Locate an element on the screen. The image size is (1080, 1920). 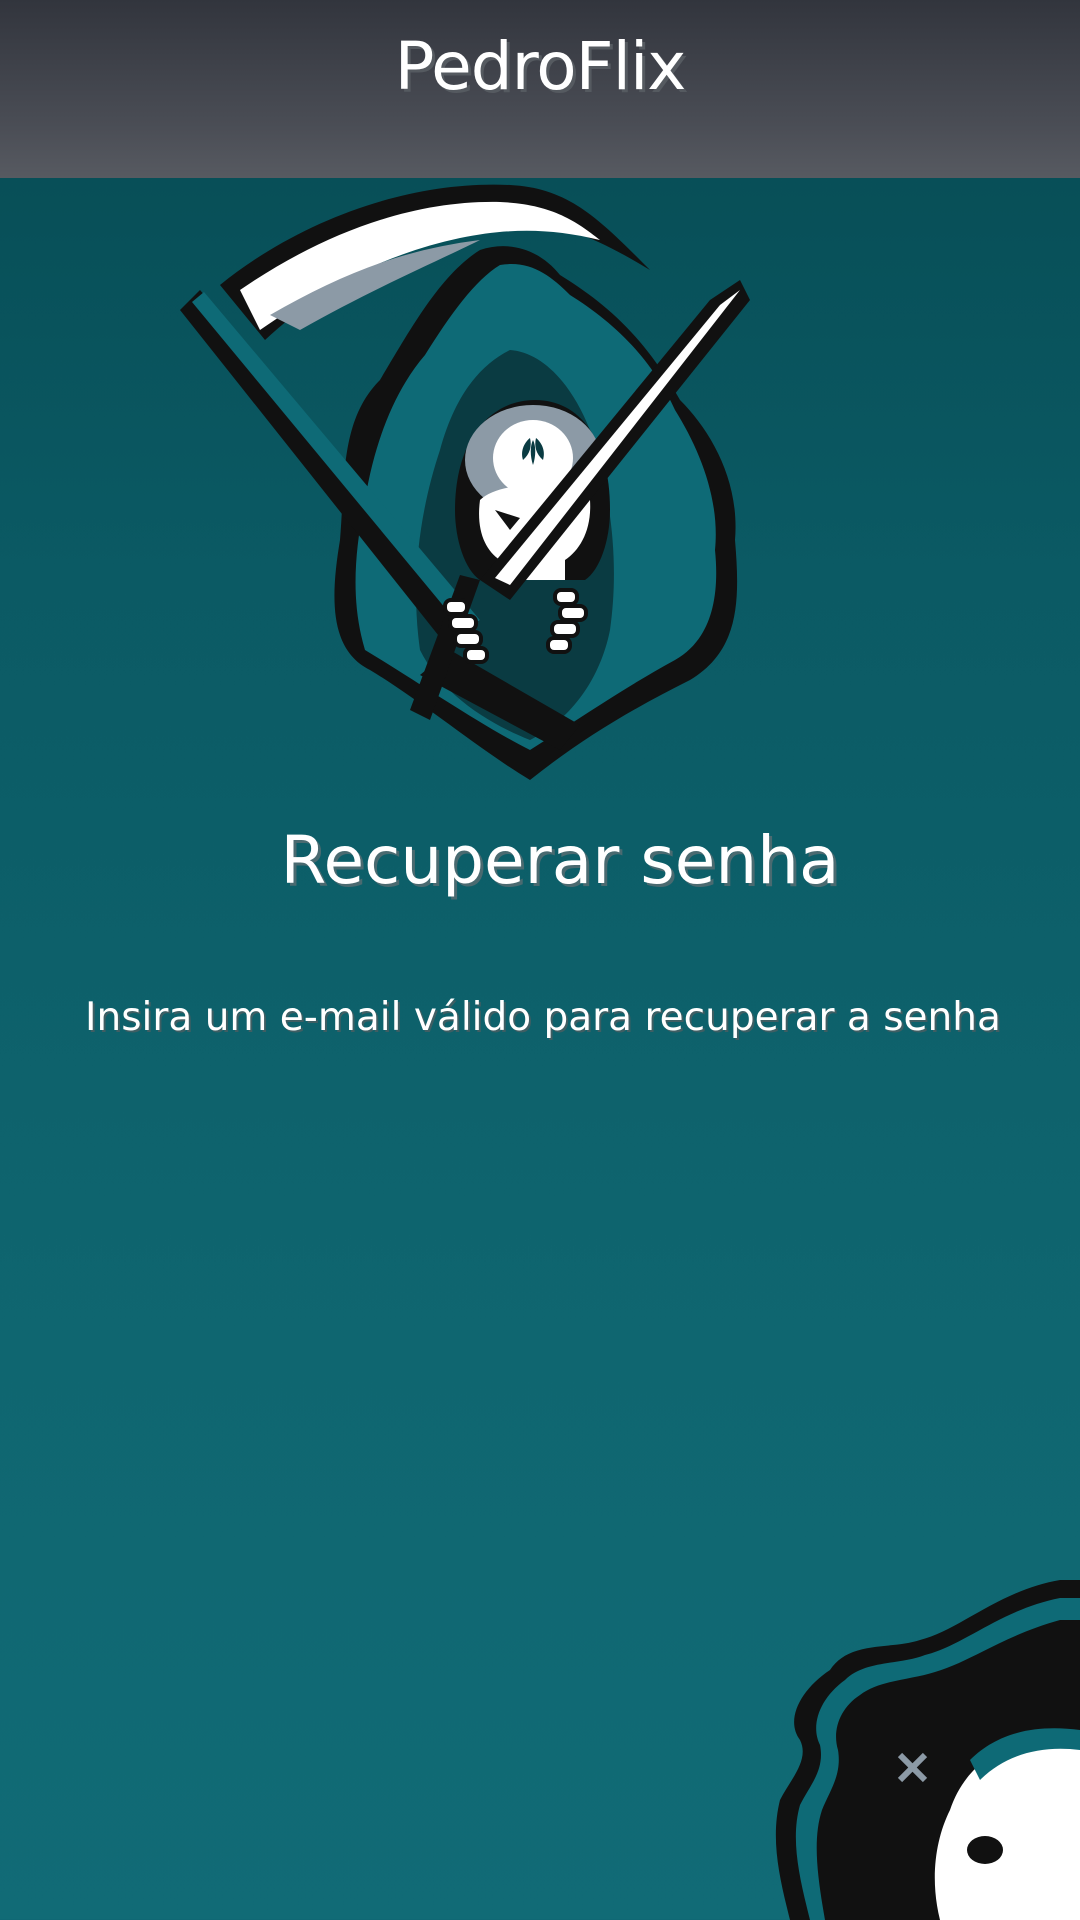
top-bar: PedroFlix is located at coordinates (540, 89).